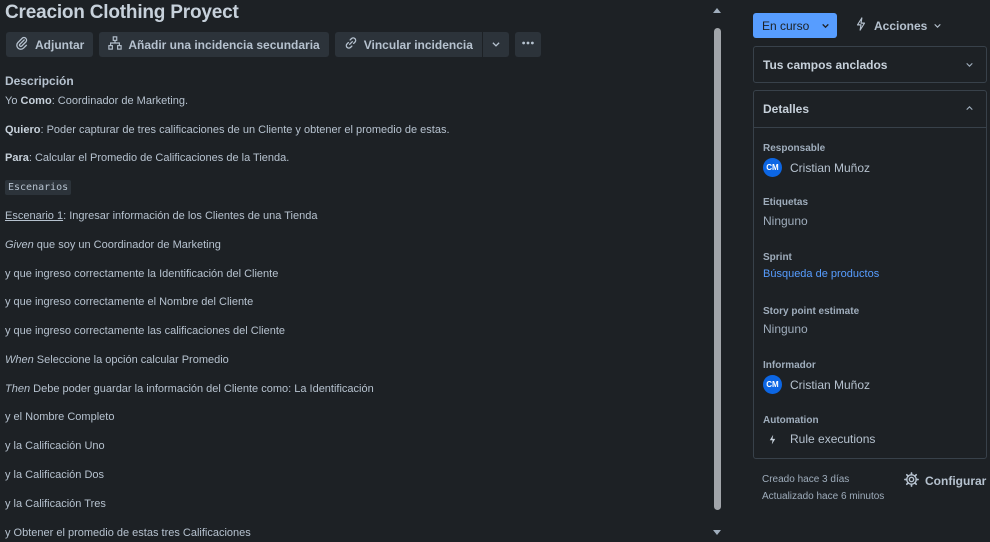 The width and height of the screenshot is (990, 542). Describe the element at coordinates (821, 274) in the screenshot. I see `sprint-link: Búsqueda de productos` at that location.